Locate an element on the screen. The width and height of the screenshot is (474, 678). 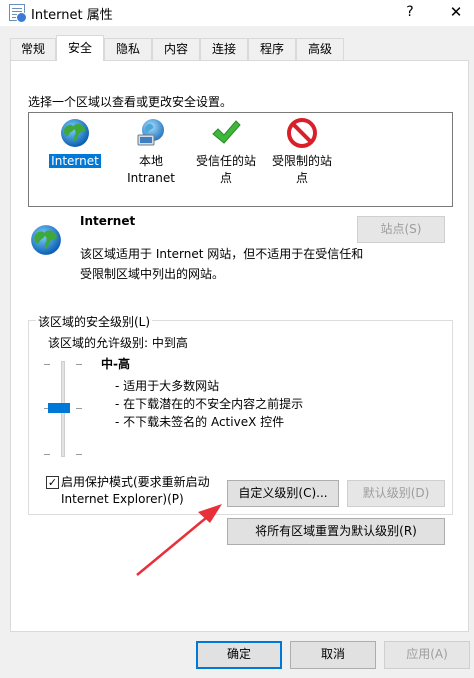
level-name: 中-高 is located at coordinates (115, 364).